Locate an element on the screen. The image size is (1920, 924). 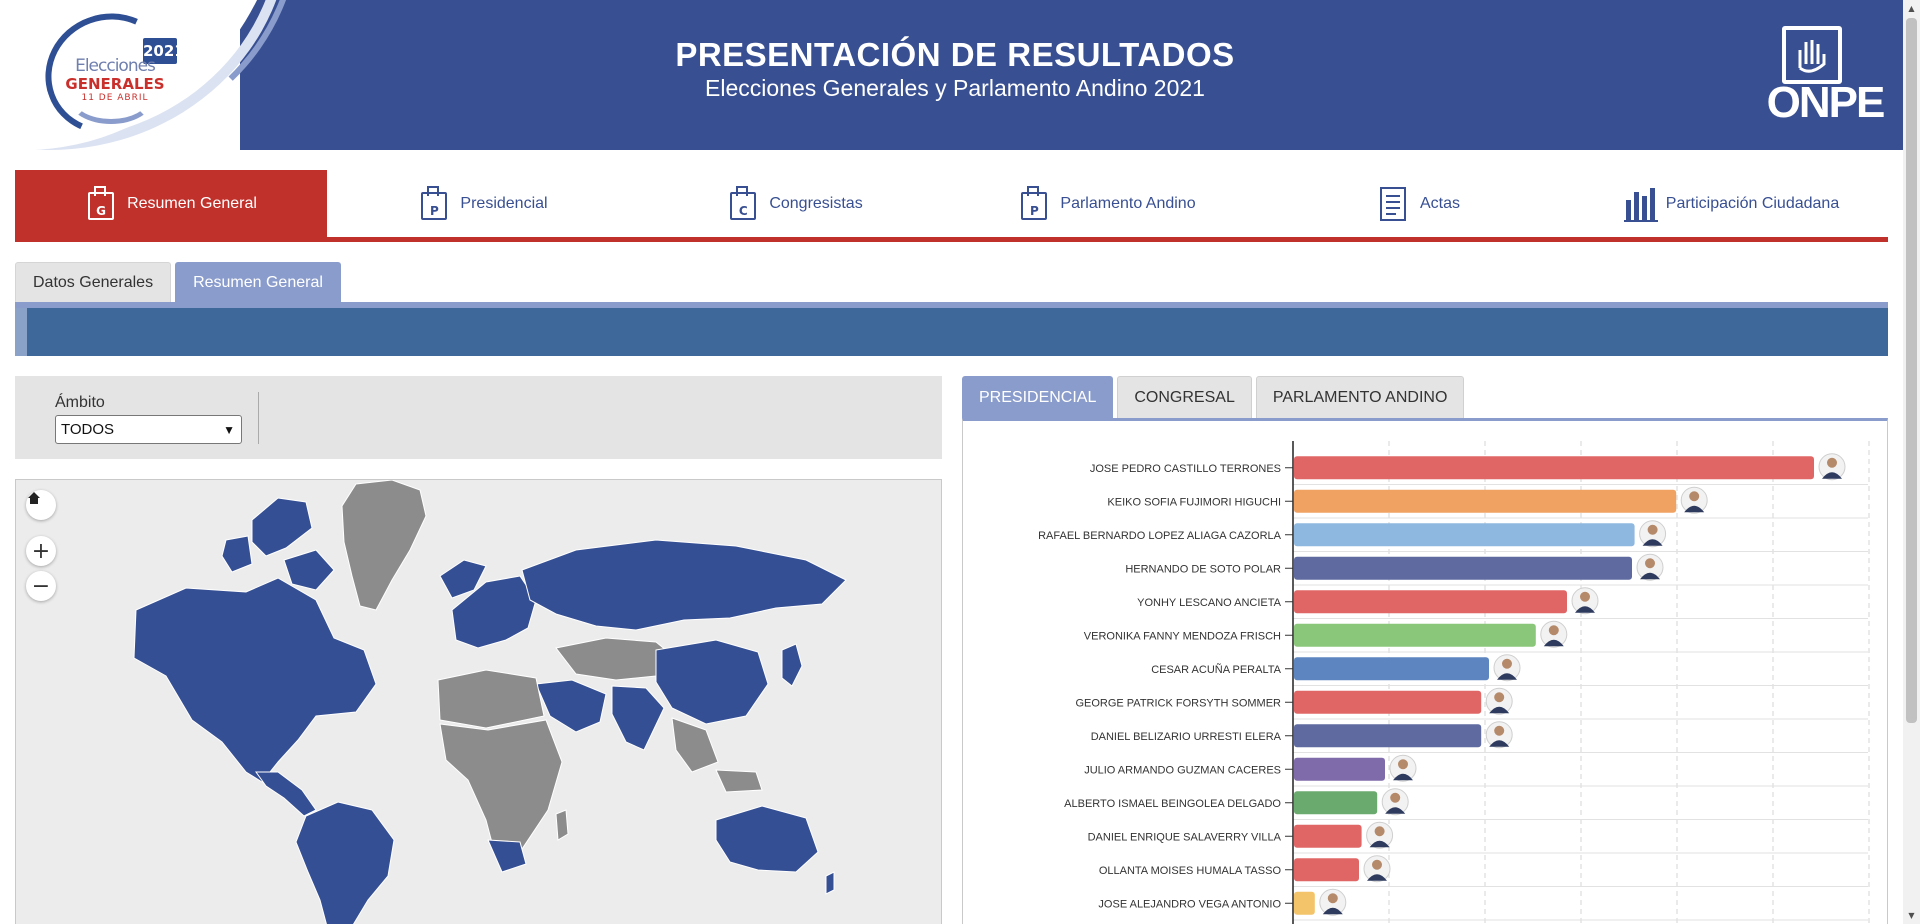
scroll-down-icon: ▼ is located at coordinates (1911, 915).